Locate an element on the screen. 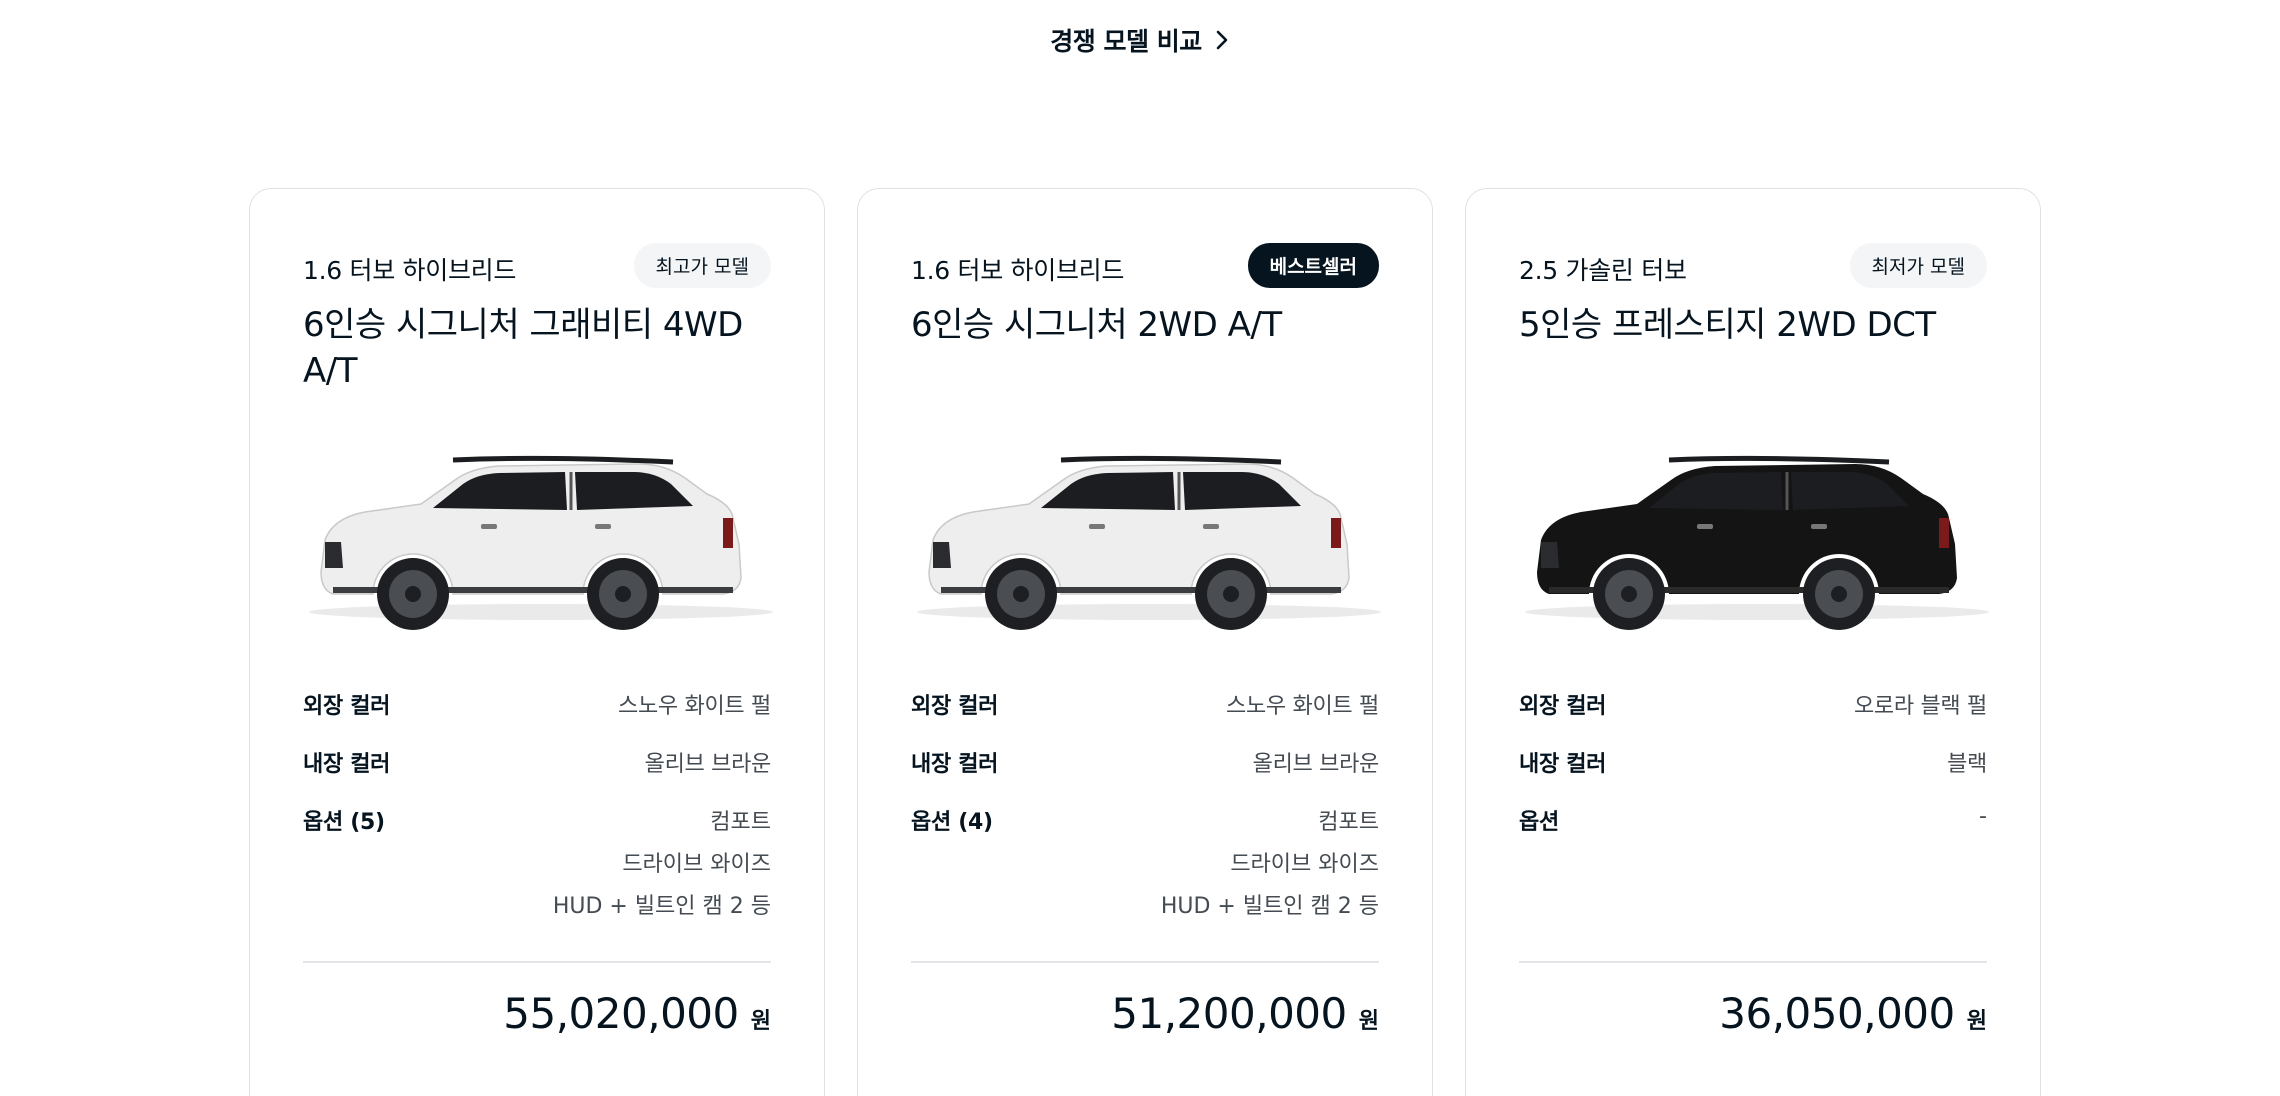  card-header: 1.6 터보 하이브리드 베스트셀러 is located at coordinates (1145, 265).